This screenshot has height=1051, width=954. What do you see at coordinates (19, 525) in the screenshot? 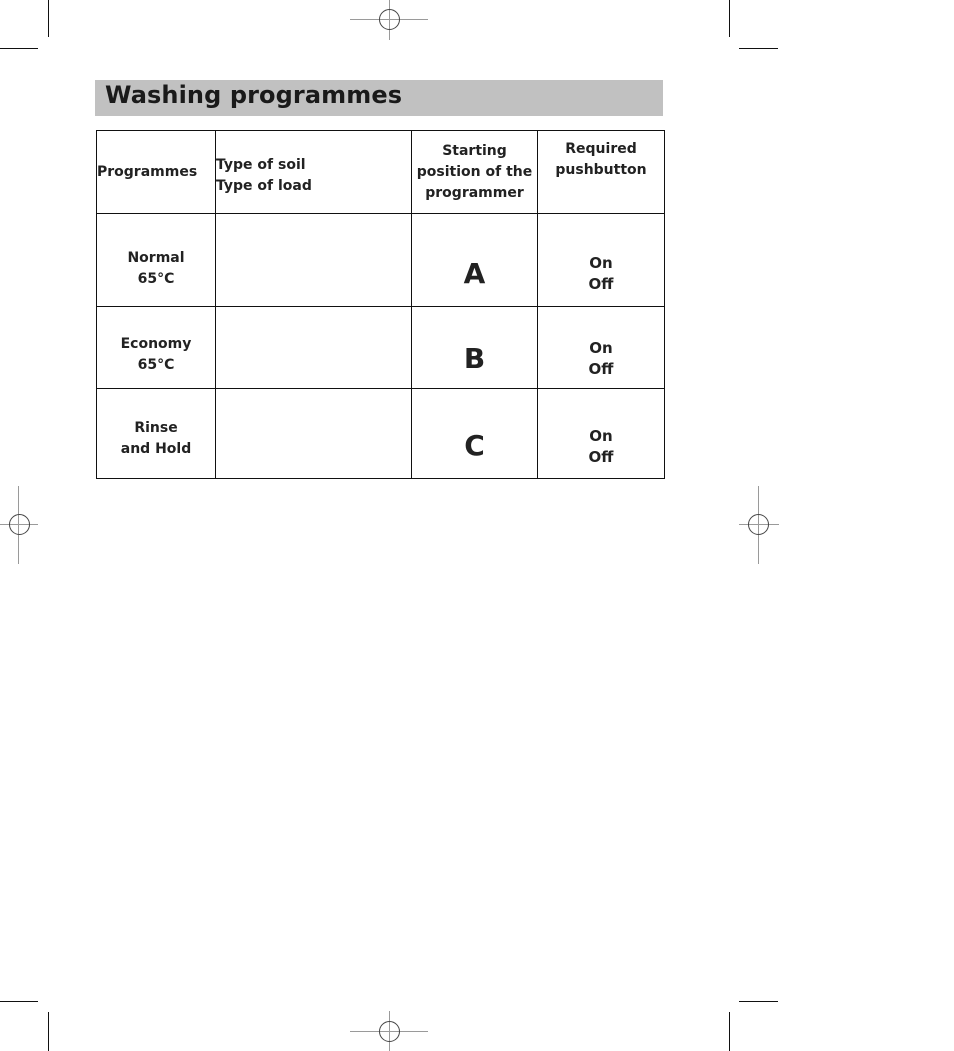
I see `registration-mark-left` at bounding box center [19, 525].